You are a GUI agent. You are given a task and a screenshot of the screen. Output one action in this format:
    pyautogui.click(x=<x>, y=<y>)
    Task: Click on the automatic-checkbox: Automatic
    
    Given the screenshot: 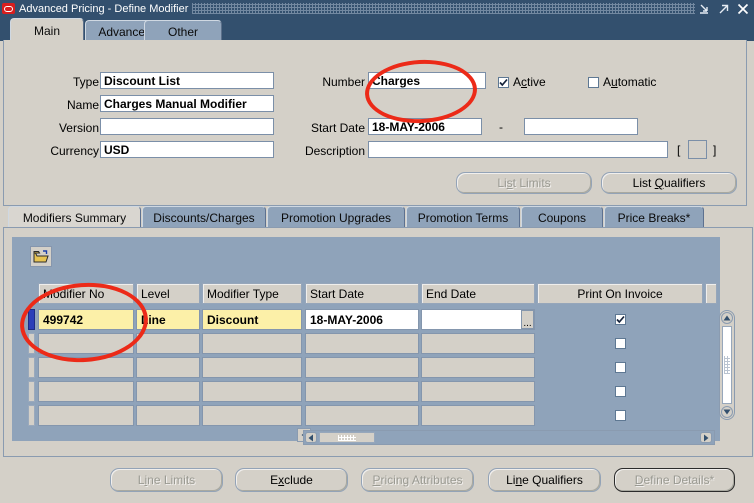 What is the action you would take?
    pyautogui.click(x=622, y=82)
    